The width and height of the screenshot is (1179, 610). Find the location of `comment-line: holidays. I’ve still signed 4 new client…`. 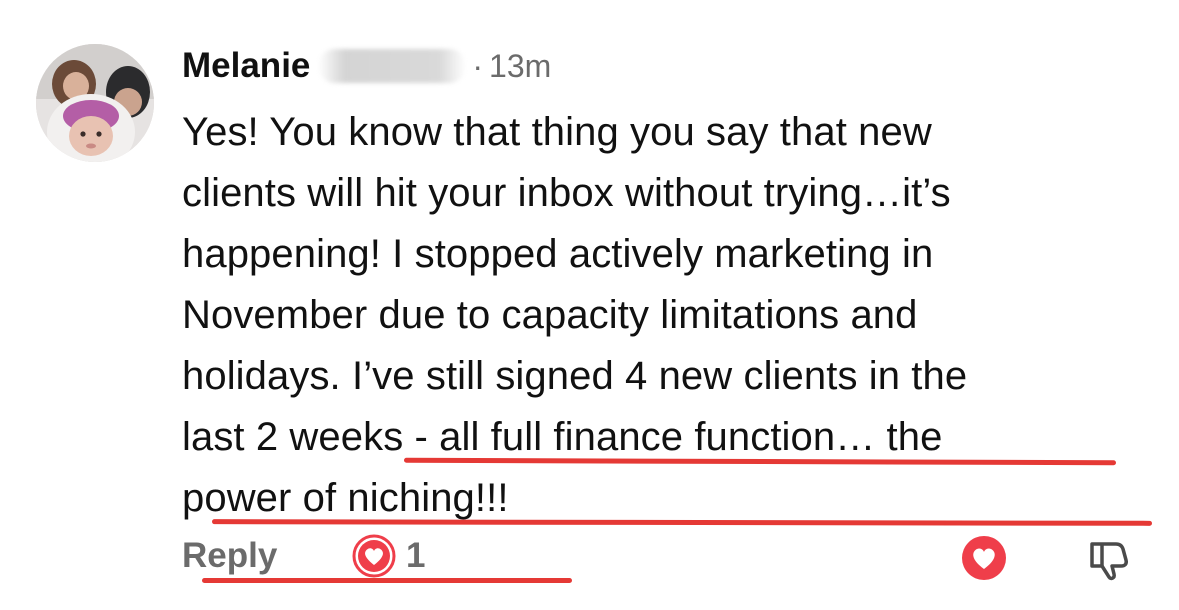

comment-line: holidays. I’ve still signed 4 new client… is located at coordinates (575, 376).